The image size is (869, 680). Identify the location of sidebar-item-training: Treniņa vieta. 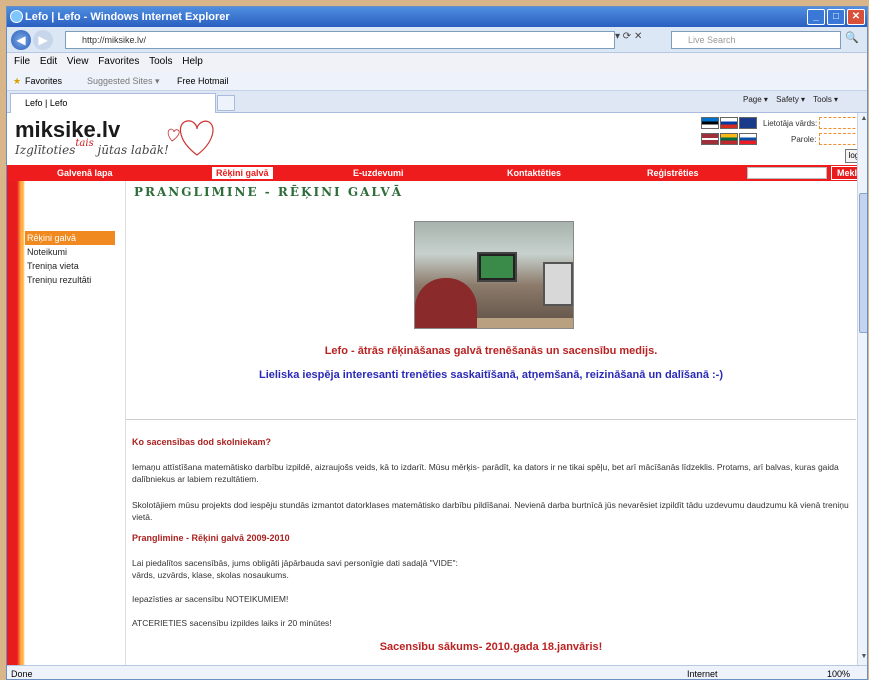
(70, 266).